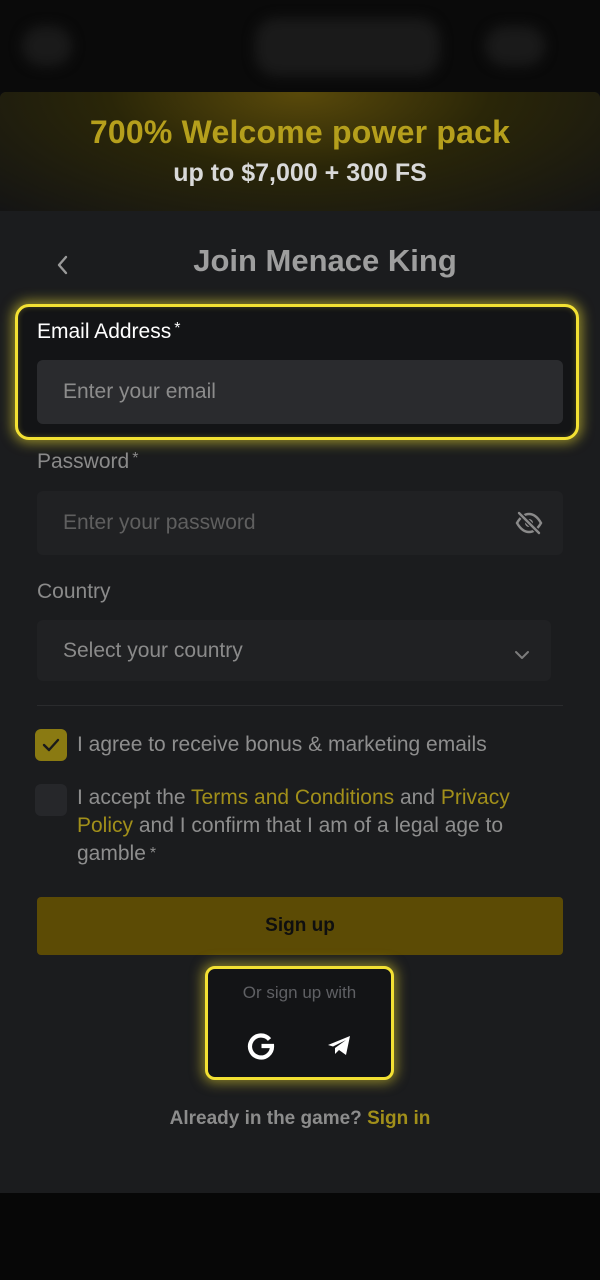 The height and width of the screenshot is (1280, 600). I want to click on modal-header: Join Menace King, so click(300, 258).